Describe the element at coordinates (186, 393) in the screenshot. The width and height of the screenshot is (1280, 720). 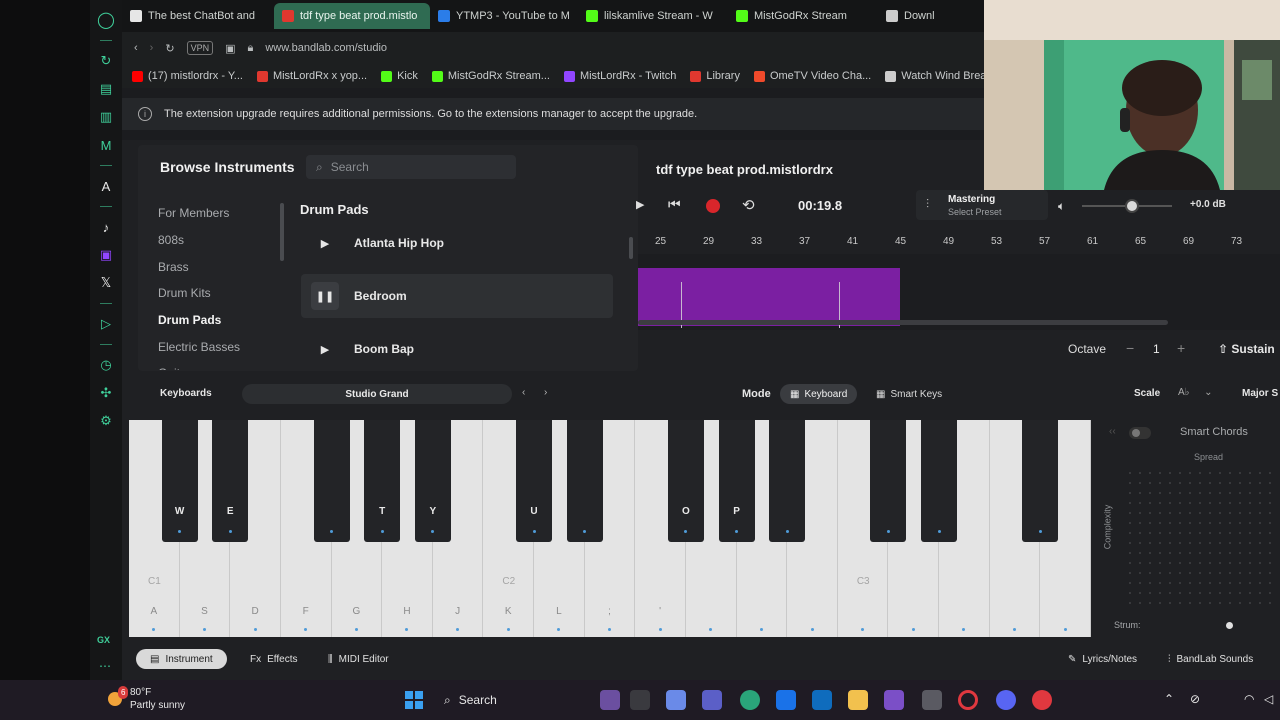
I see `keyboards-label: Keyboards` at that location.